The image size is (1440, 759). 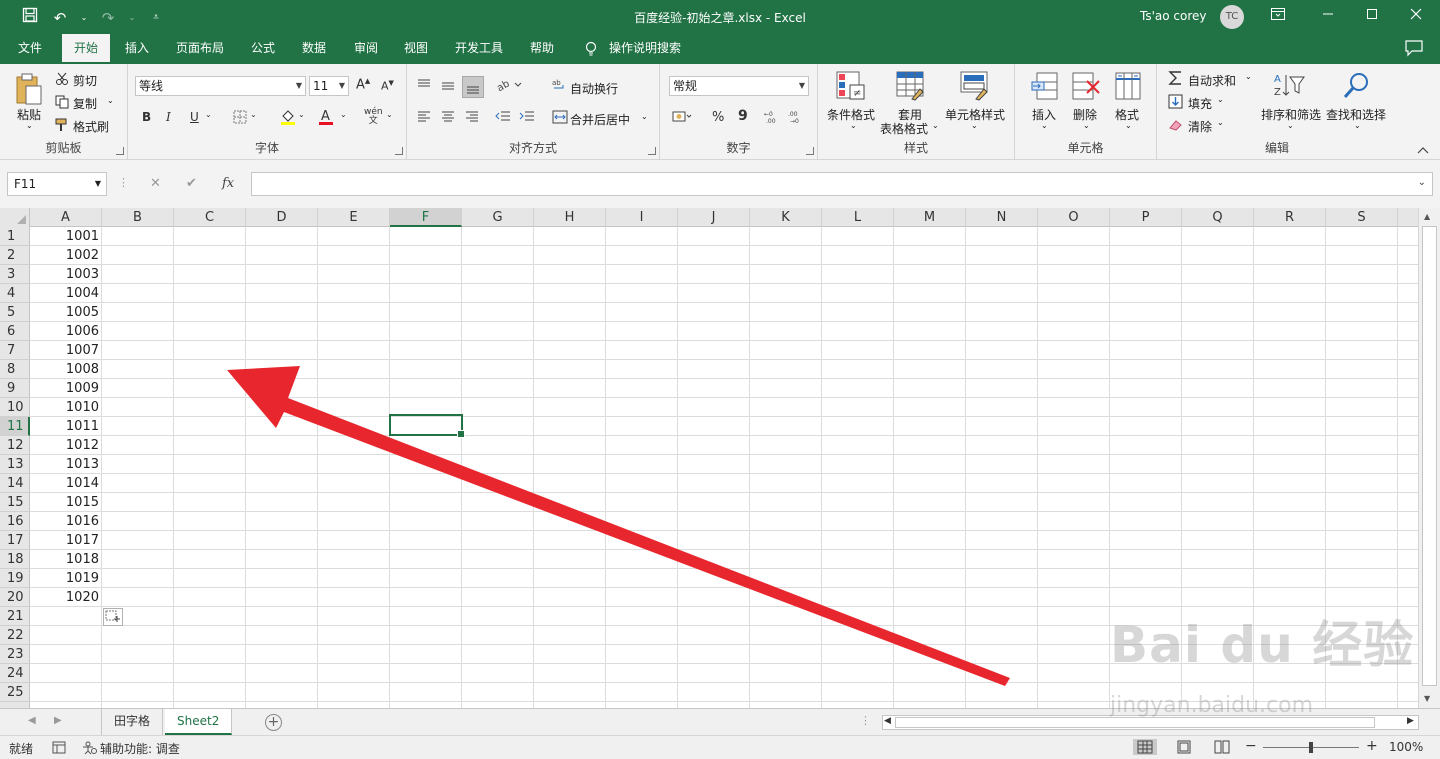 I want to click on font-size-select: 11 ▼, so click(x=329, y=86).